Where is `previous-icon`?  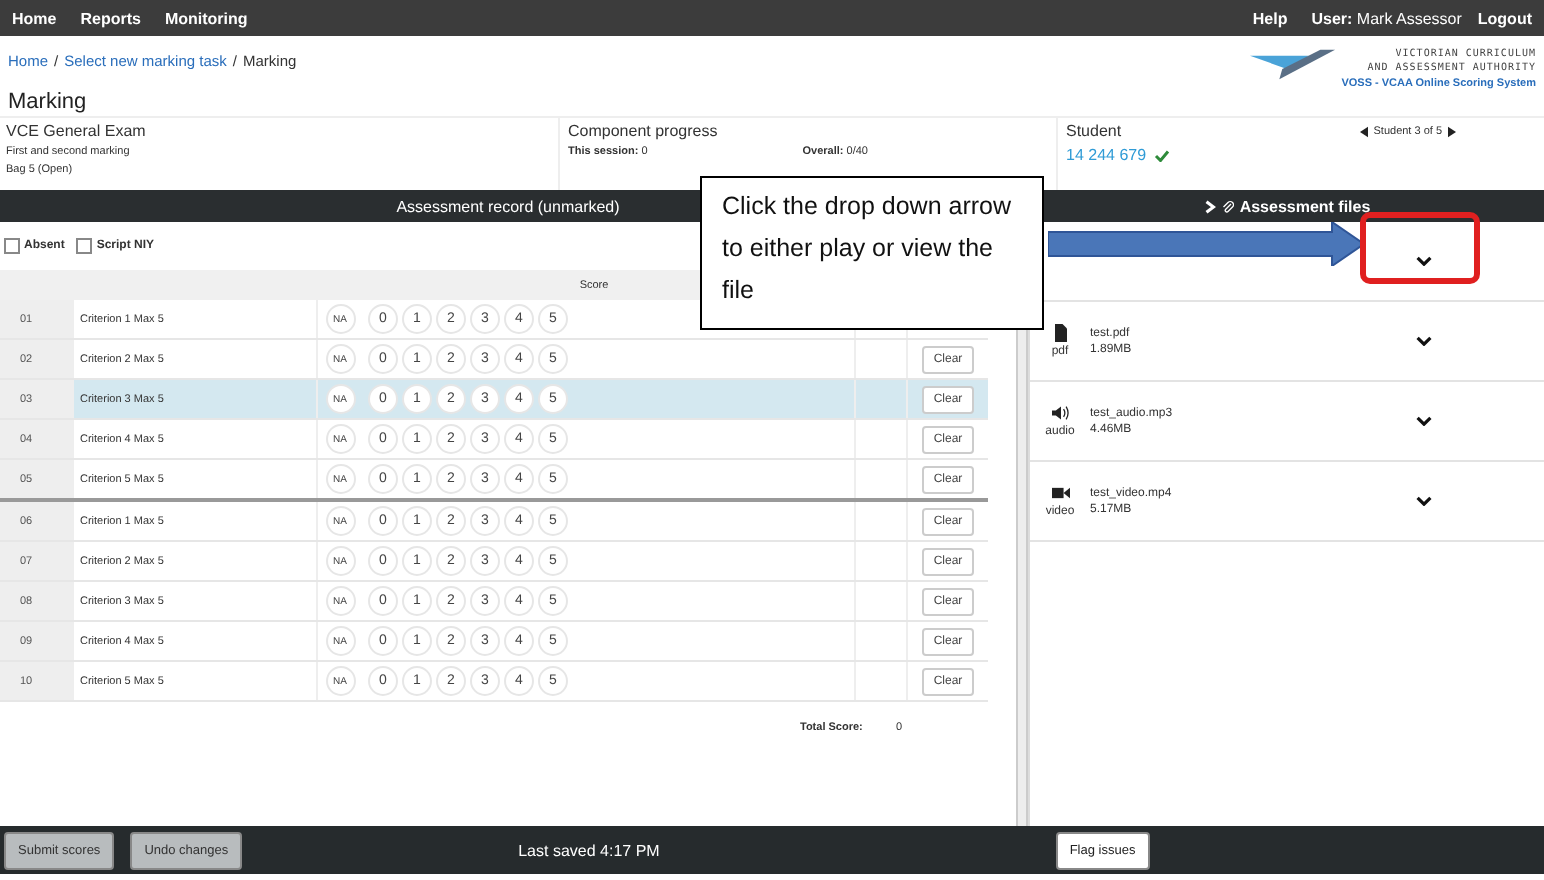
previous-icon is located at coordinates (1363, 131).